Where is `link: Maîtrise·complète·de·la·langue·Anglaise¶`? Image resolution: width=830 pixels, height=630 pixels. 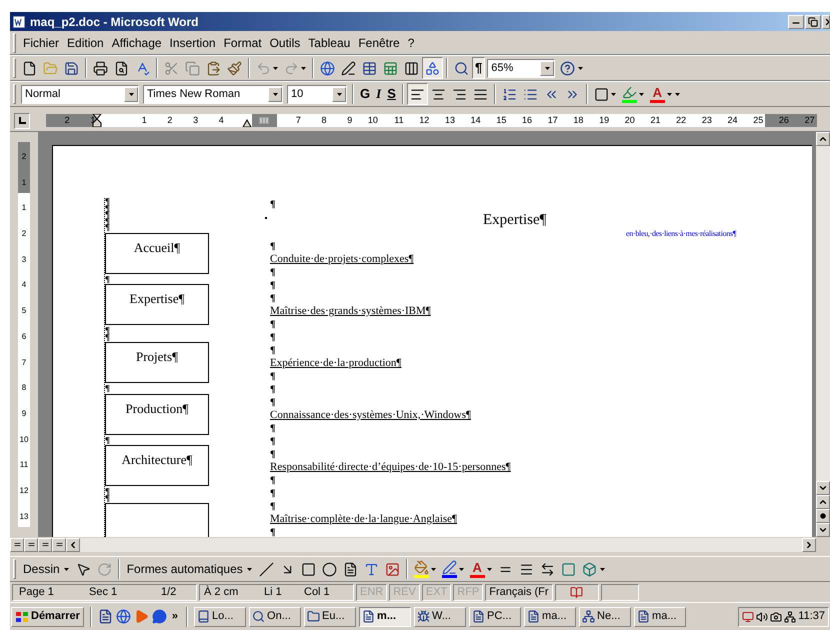
link: Maîtrise·complète·de·la·langue·Anglaise¶ is located at coordinates (364, 519).